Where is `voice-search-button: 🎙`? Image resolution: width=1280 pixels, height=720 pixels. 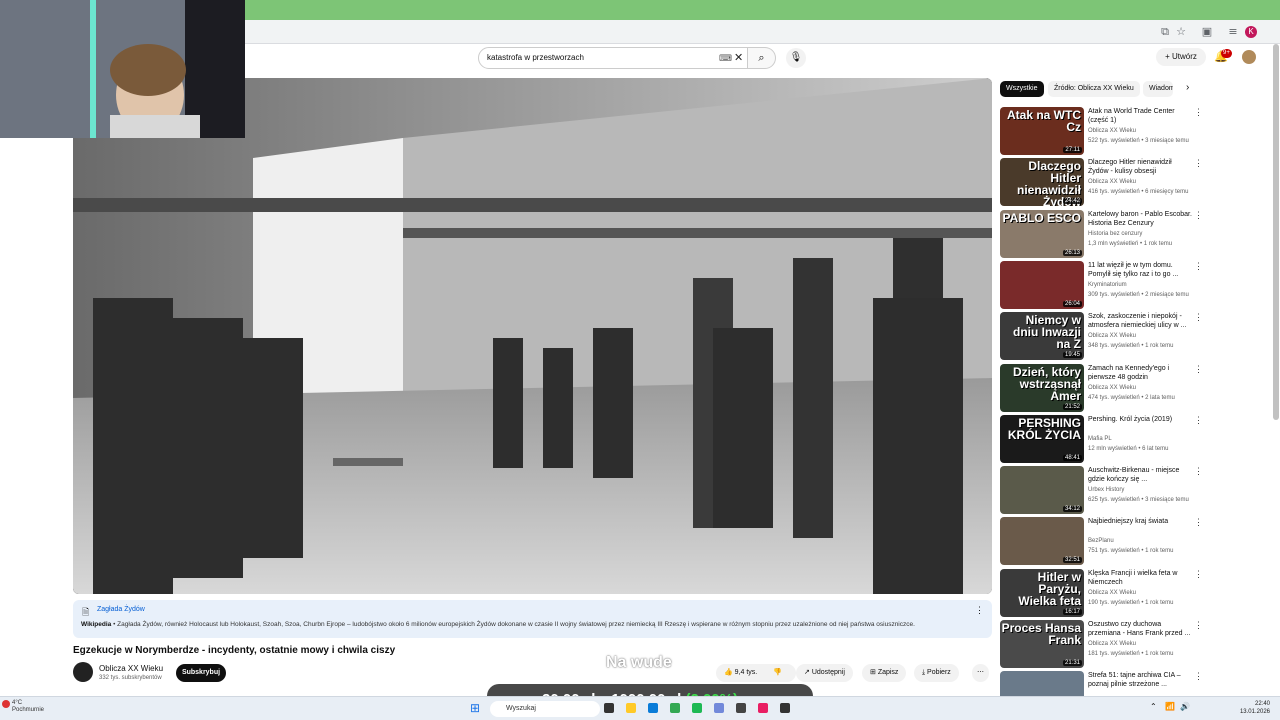
voice-search-button: 🎙 is located at coordinates (796, 58).